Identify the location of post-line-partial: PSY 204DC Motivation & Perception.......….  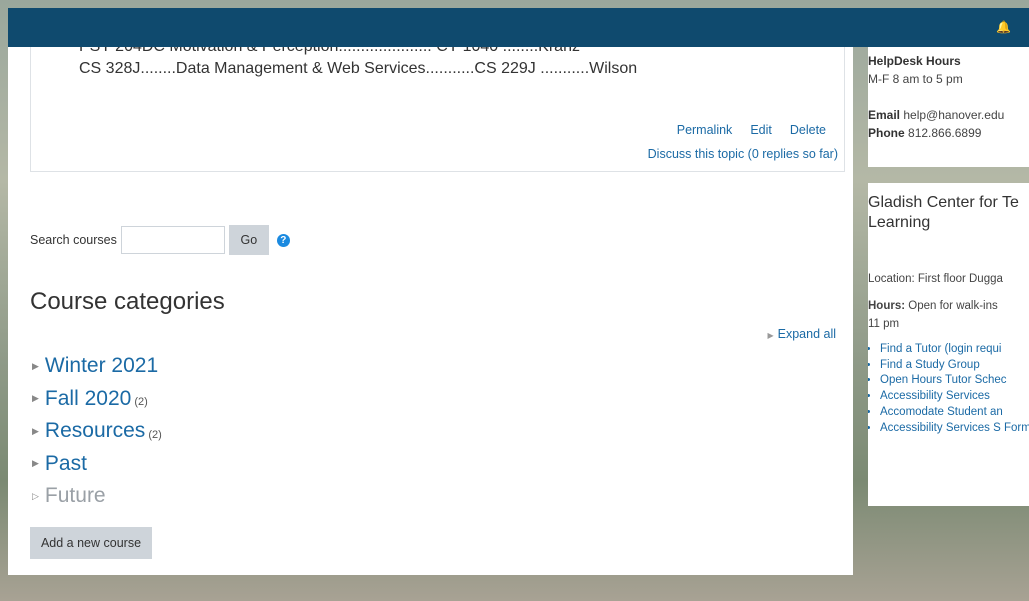
(329, 51).